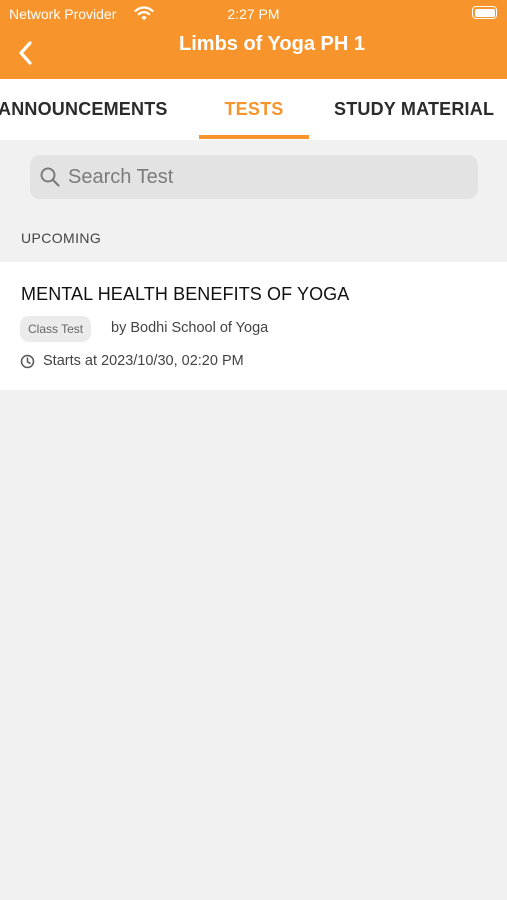 The width and height of the screenshot is (507, 900). What do you see at coordinates (143, 361) in the screenshot?
I see `test-start-time: Starts at 2023/10/30, 02:20 PM` at bounding box center [143, 361].